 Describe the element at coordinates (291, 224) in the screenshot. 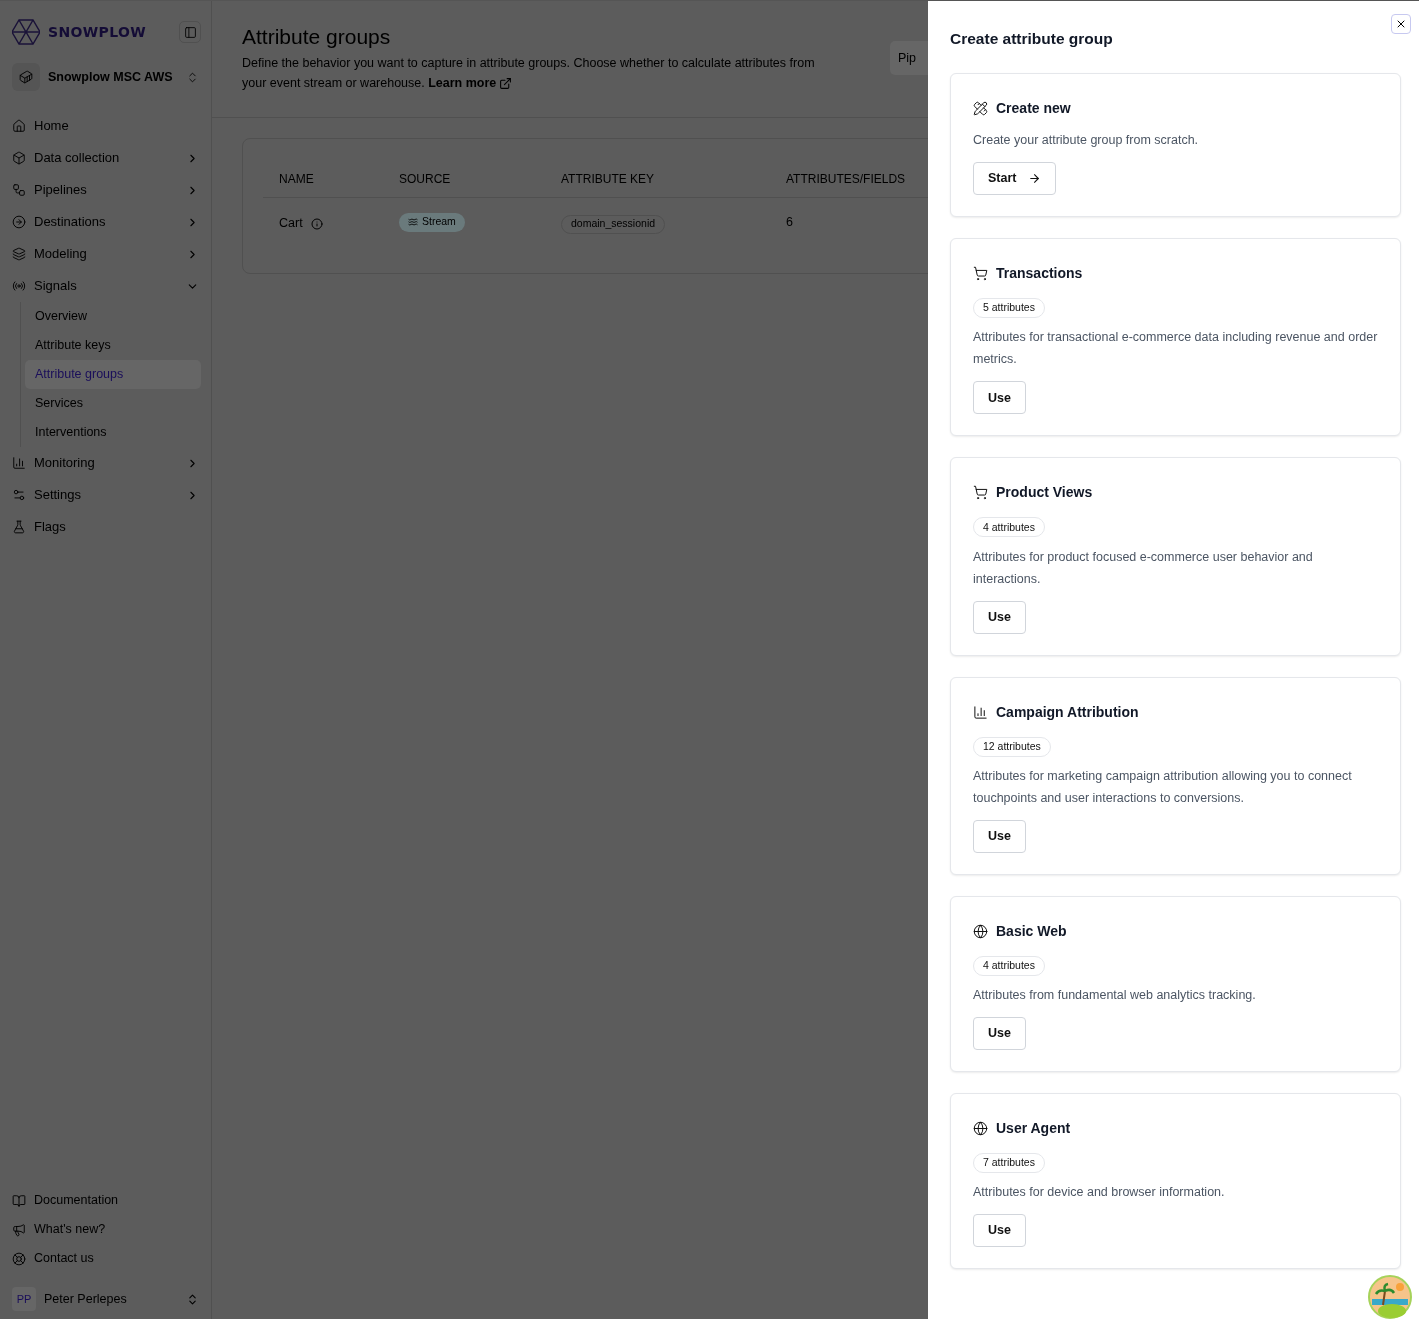

I see `table-cell-text: Cart` at that location.